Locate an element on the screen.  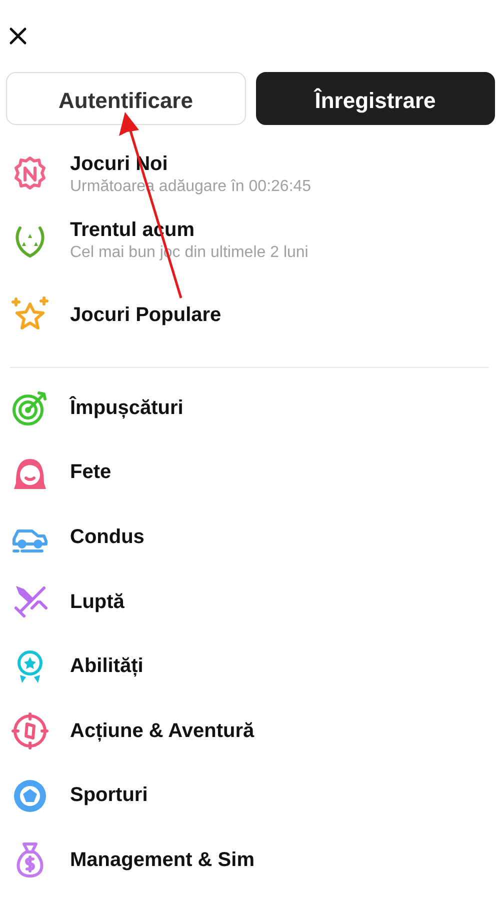
category-title: Management & Sim is located at coordinates (162, 860).